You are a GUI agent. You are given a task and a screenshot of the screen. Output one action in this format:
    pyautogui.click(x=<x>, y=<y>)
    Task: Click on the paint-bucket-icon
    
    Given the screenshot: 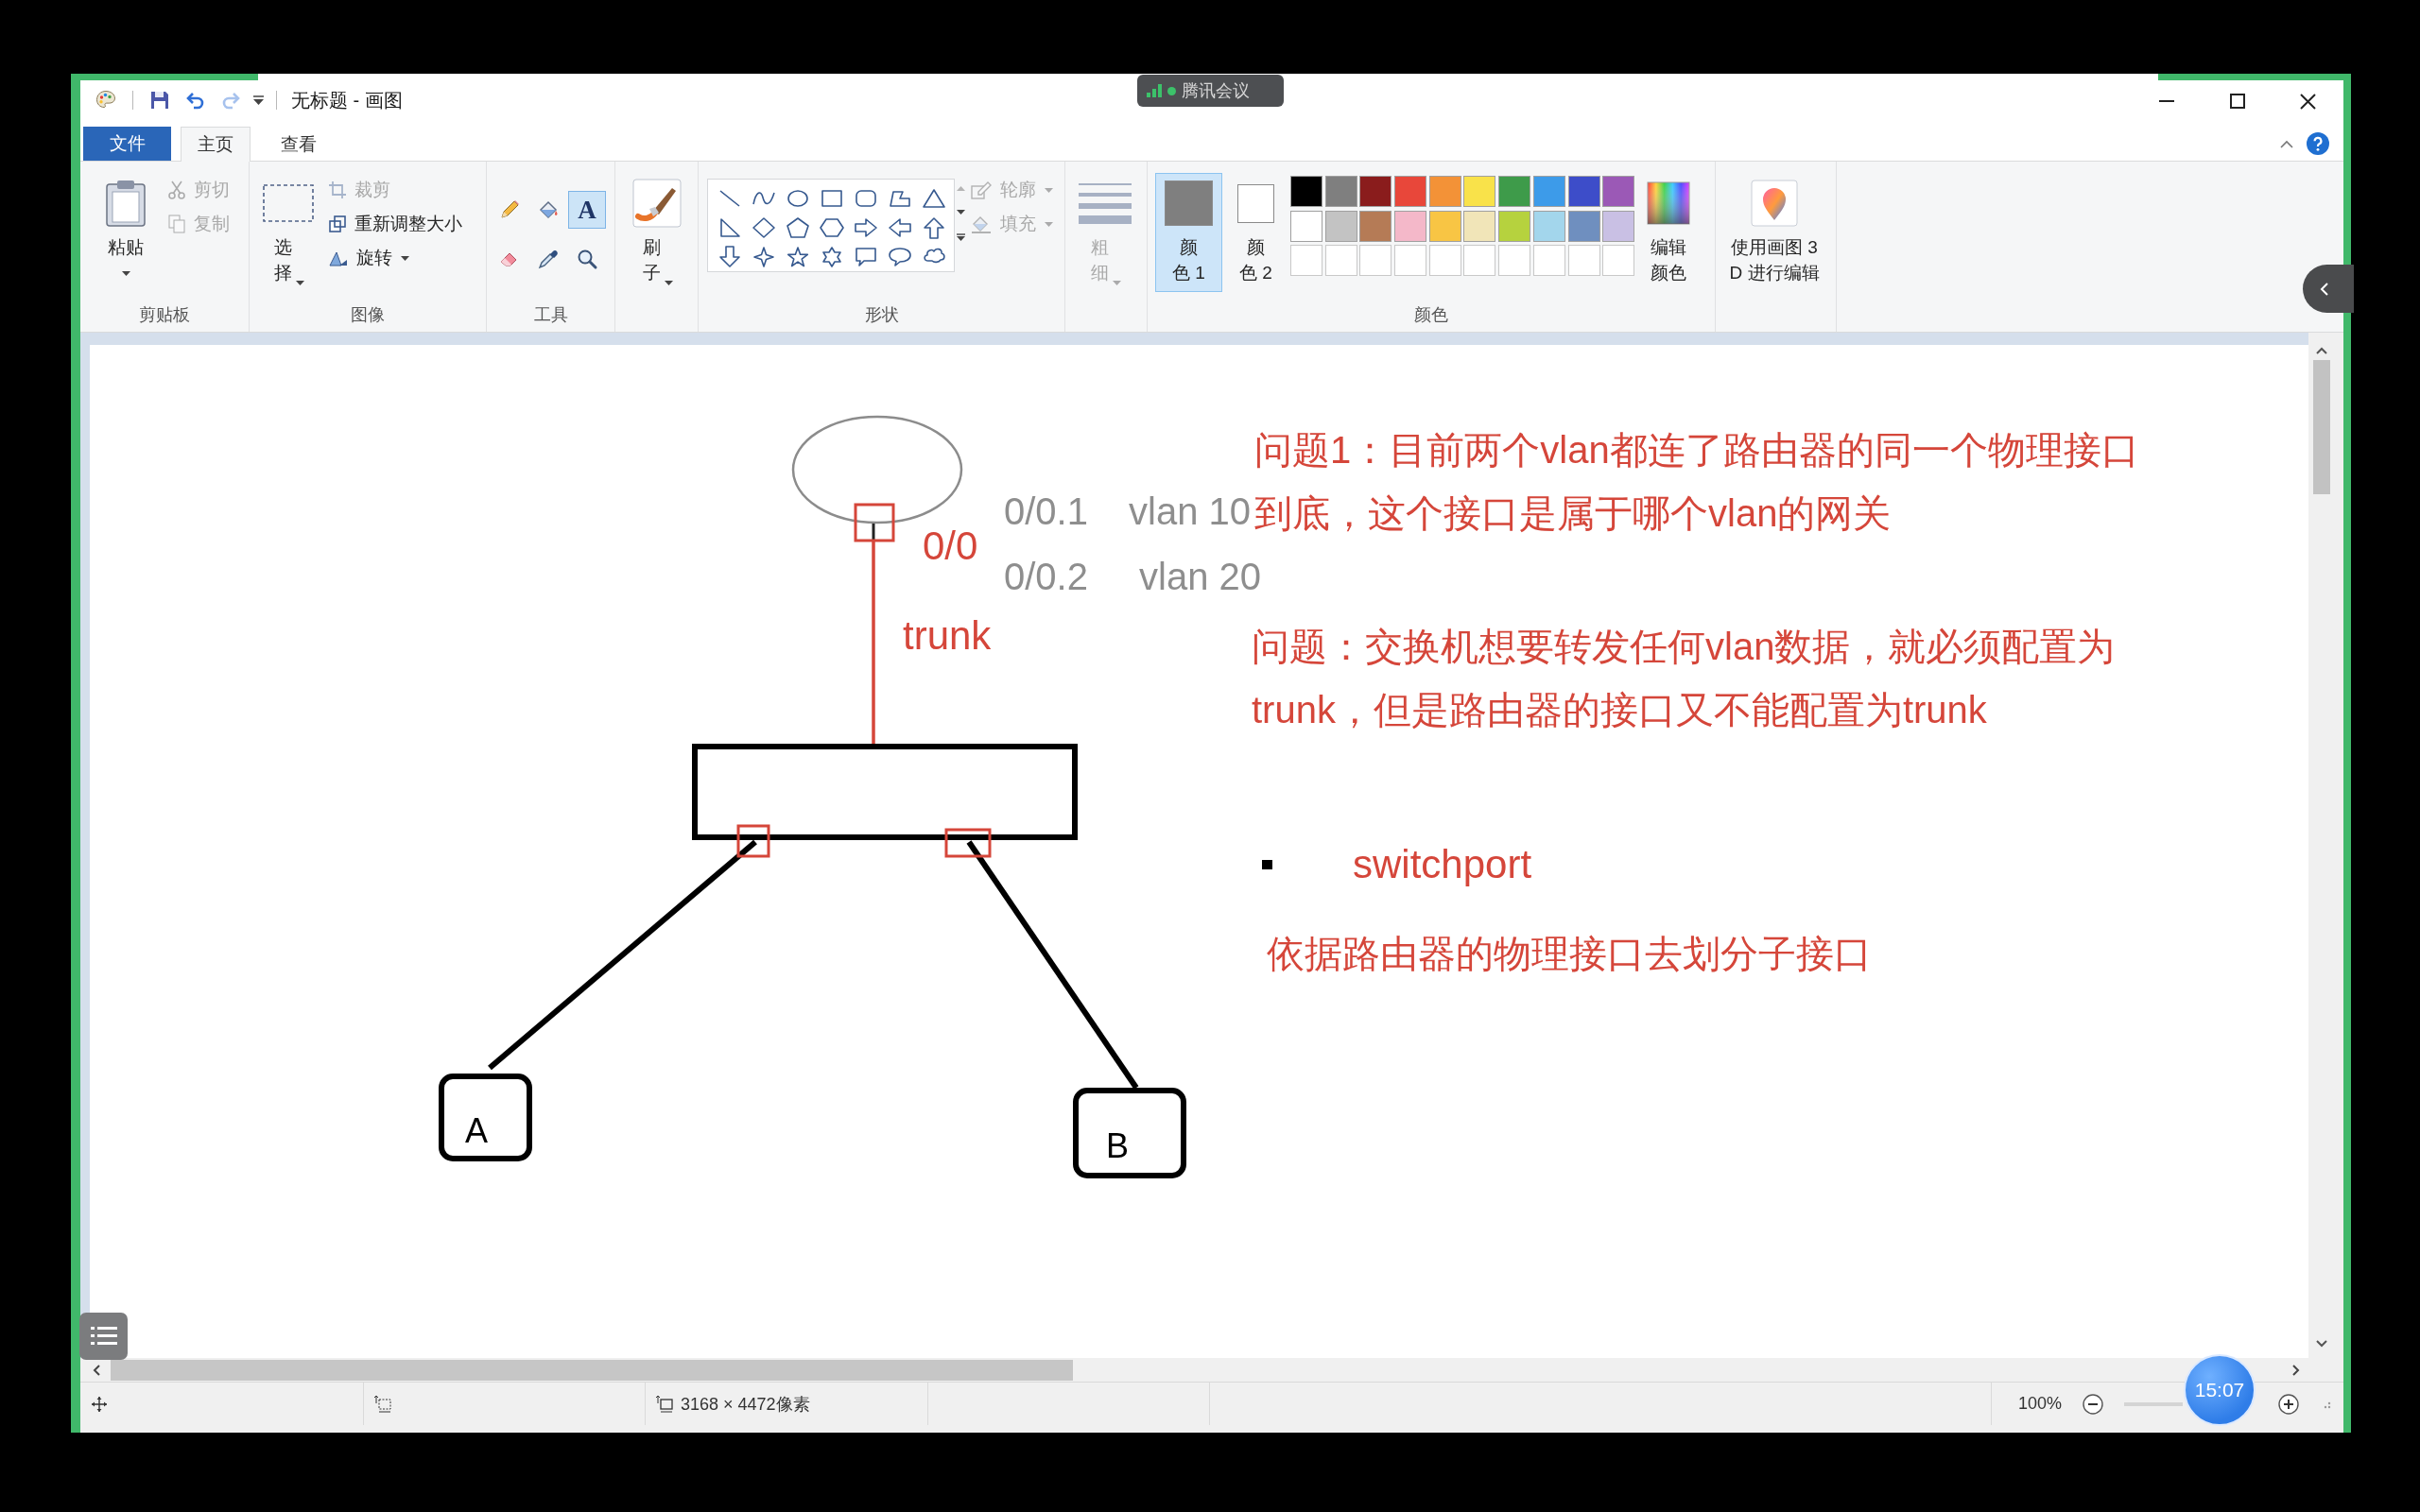 What is the action you would take?
    pyautogui.click(x=982, y=224)
    